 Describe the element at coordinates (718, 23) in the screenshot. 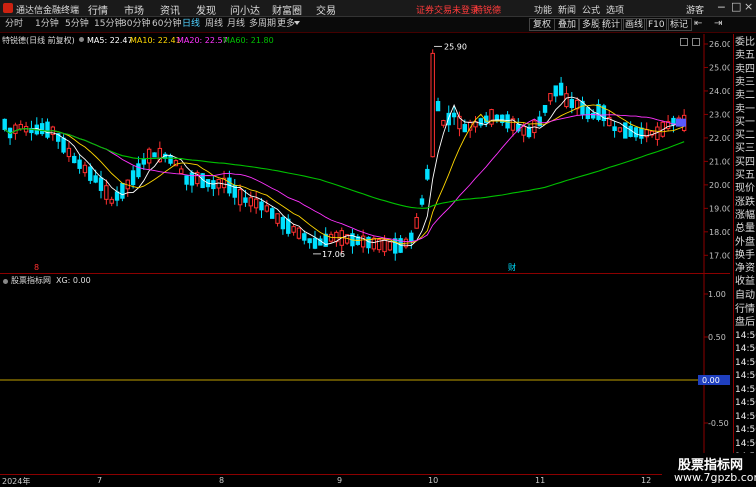

I see `forward-icon: ⇥` at that location.